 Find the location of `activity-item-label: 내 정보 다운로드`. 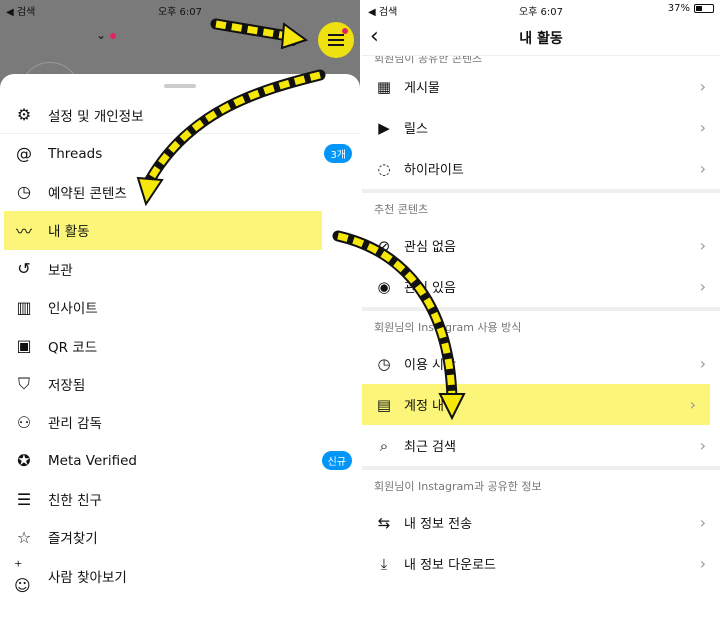

activity-item-label: 내 정보 다운로드 is located at coordinates (450, 565).